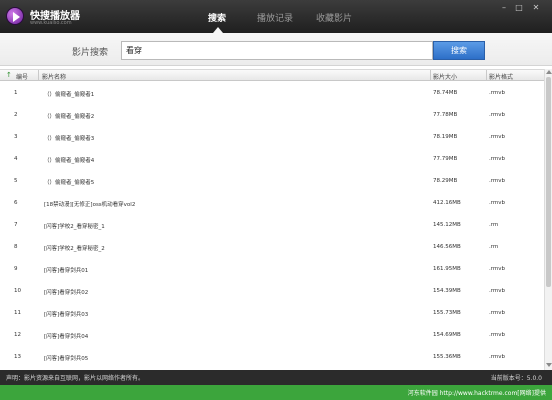 The height and width of the screenshot is (400, 552). Describe the element at coordinates (476, 393) in the screenshot. I see `banner-text: 河东软件园 http://www.hacktrme.com[网络]提供` at that location.